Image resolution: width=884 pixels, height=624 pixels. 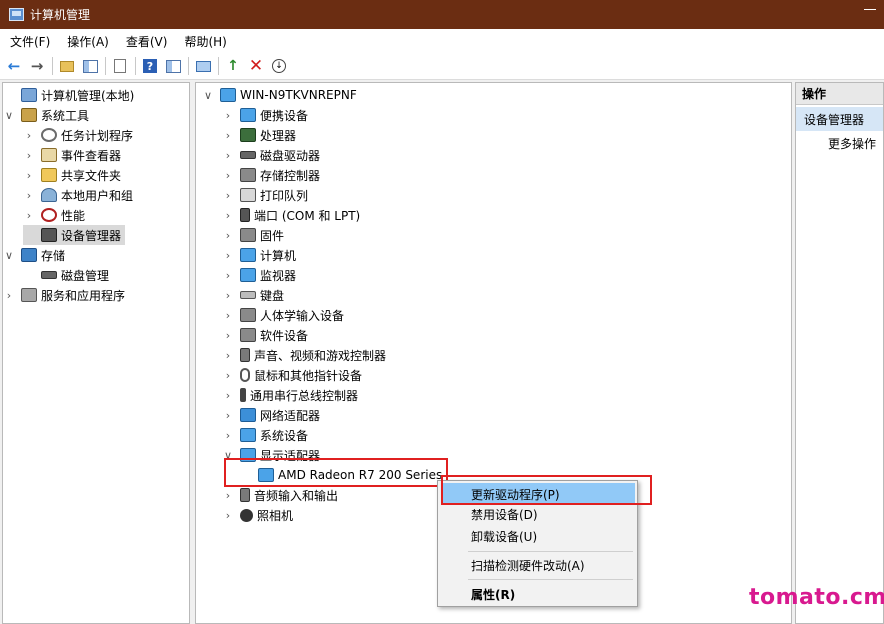 I want to click on menu-help: 帮助(H), so click(x=205, y=41).